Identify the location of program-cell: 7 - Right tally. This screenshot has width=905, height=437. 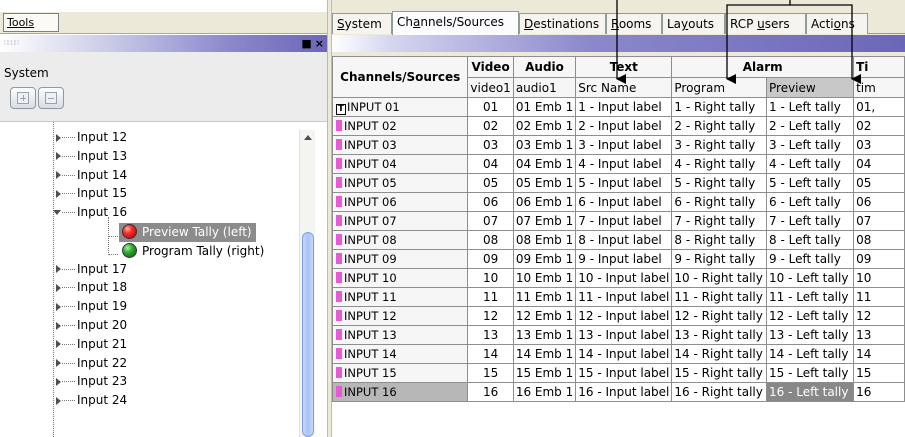
(719, 221).